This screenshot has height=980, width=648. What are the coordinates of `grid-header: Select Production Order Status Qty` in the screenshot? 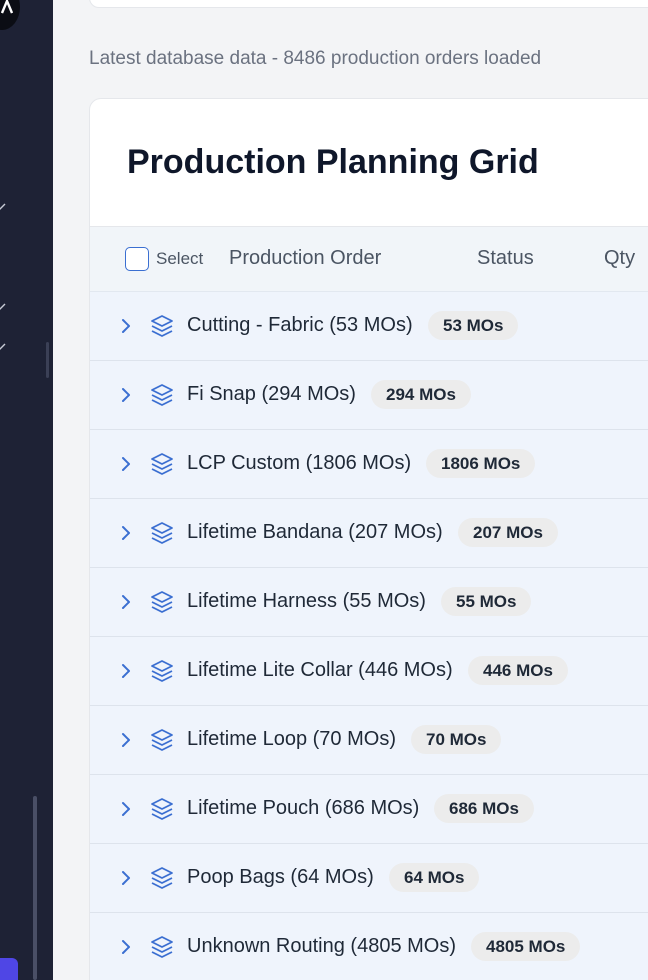 It's located at (369, 259).